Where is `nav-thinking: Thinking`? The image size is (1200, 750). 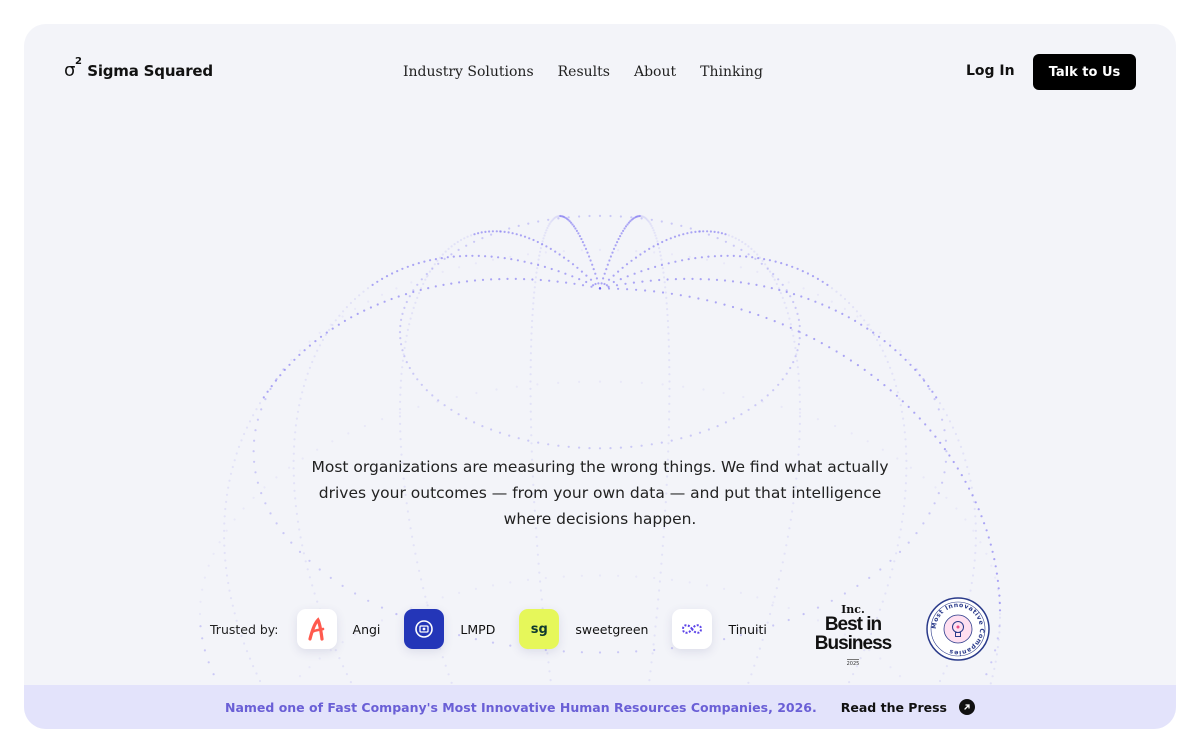
nav-thinking: Thinking is located at coordinates (731, 72).